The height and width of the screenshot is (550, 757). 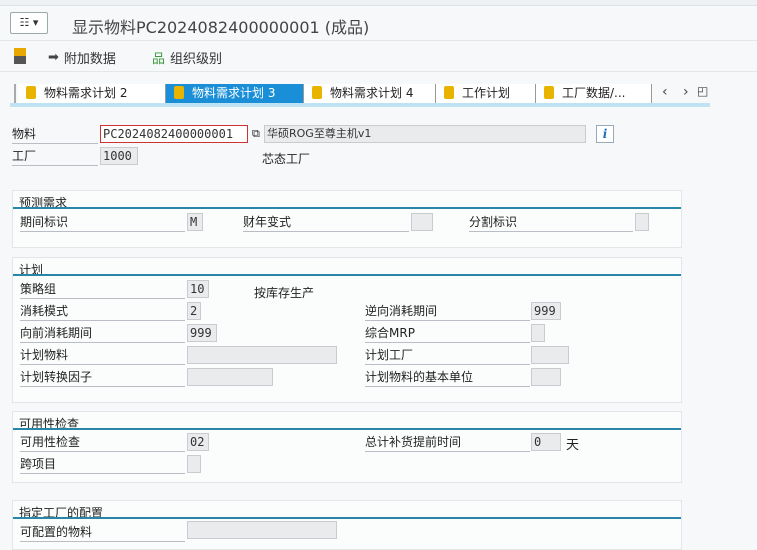 What do you see at coordinates (230, 377) in the screenshot?
I see `conversion-factor-field` at bounding box center [230, 377].